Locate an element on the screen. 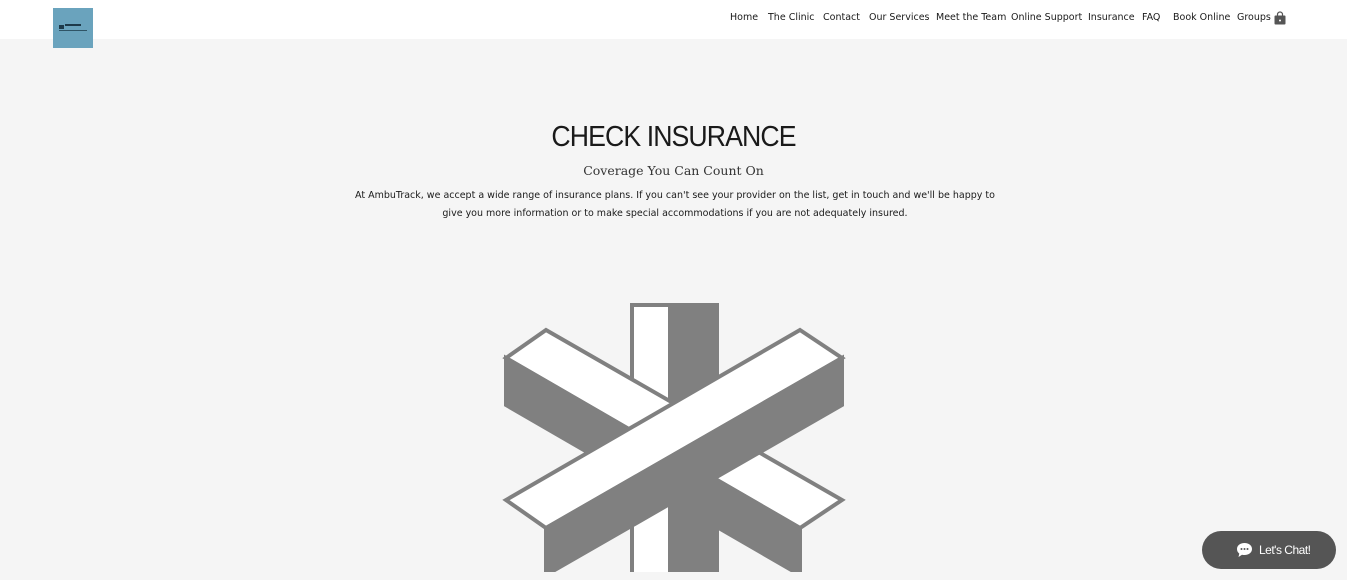 The image size is (1347, 580). logo-wordmark is located at coordinates (73, 25).